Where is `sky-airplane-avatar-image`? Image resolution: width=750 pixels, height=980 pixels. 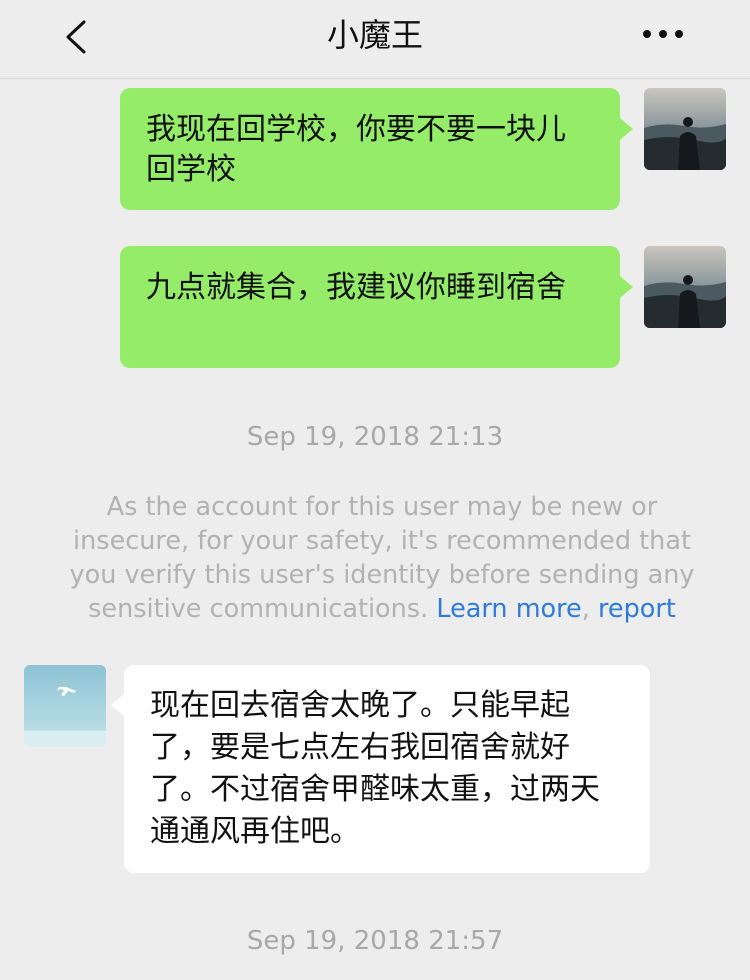 sky-airplane-avatar-image is located at coordinates (65, 706).